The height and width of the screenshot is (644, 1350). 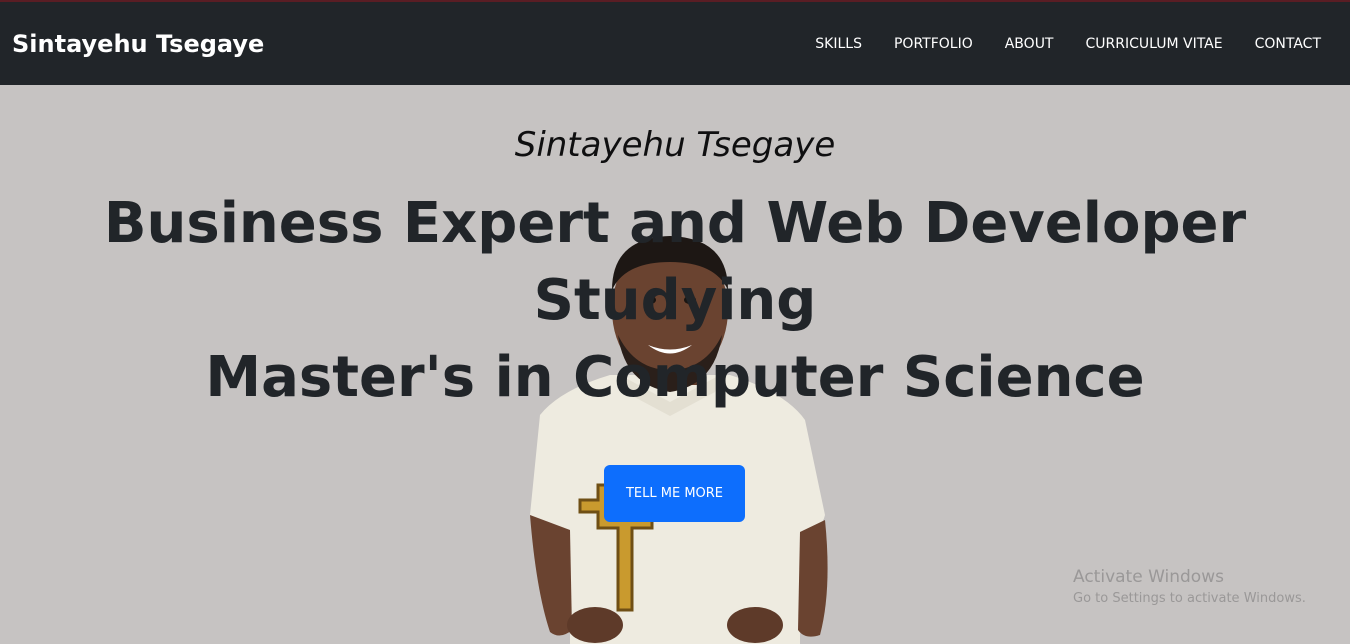 What do you see at coordinates (138, 44) in the screenshot?
I see `brand-link: Sintayehu Tsegaye` at bounding box center [138, 44].